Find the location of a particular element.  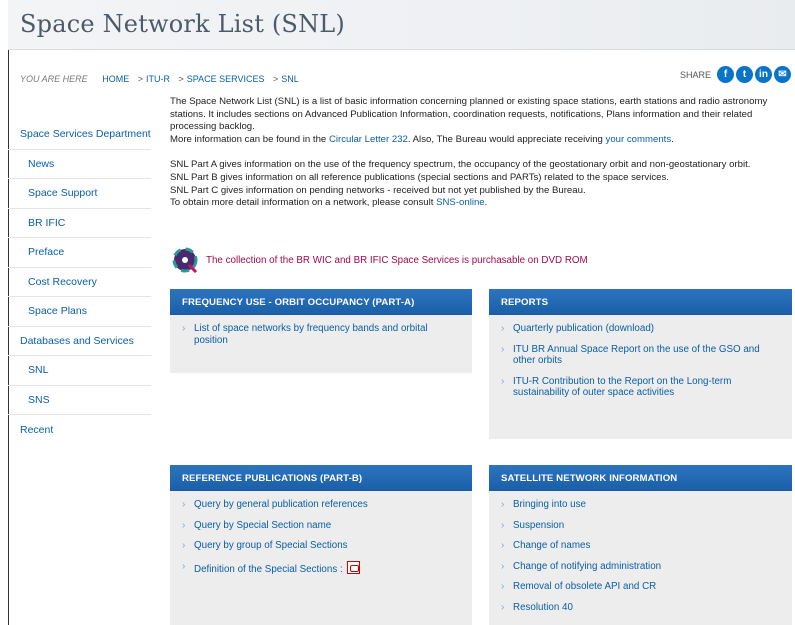

breadcrumb-space-services: SPACE SERVICES is located at coordinates (226, 79).